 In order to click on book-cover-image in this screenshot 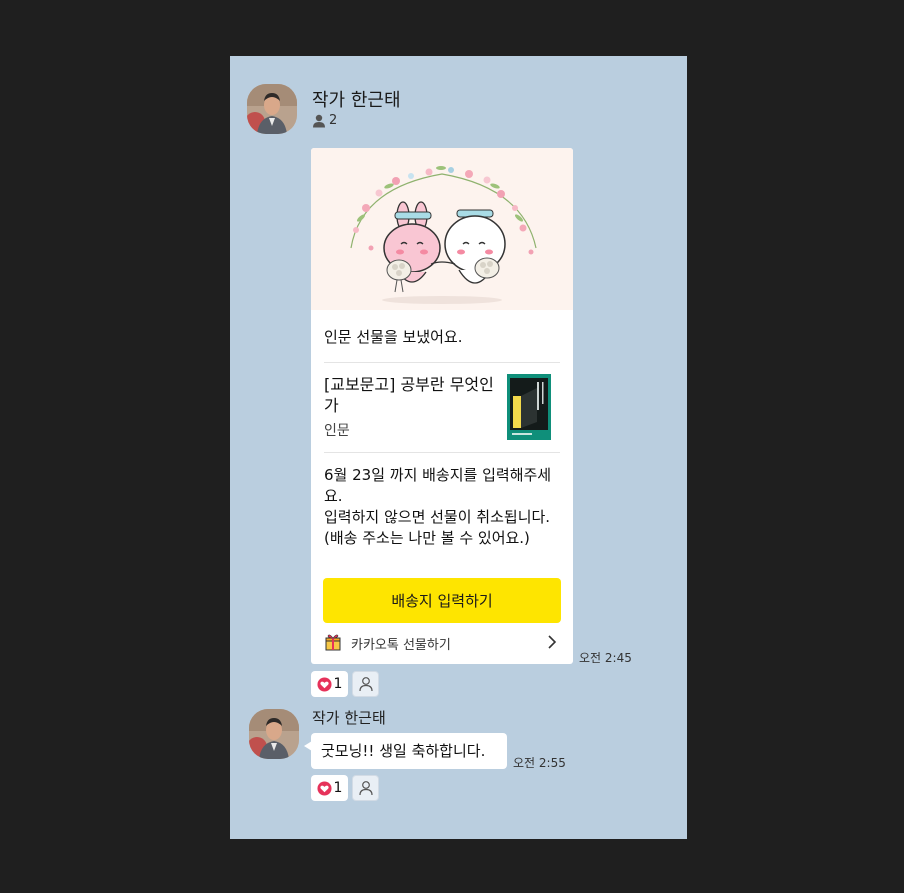, I will do `click(529, 407)`.